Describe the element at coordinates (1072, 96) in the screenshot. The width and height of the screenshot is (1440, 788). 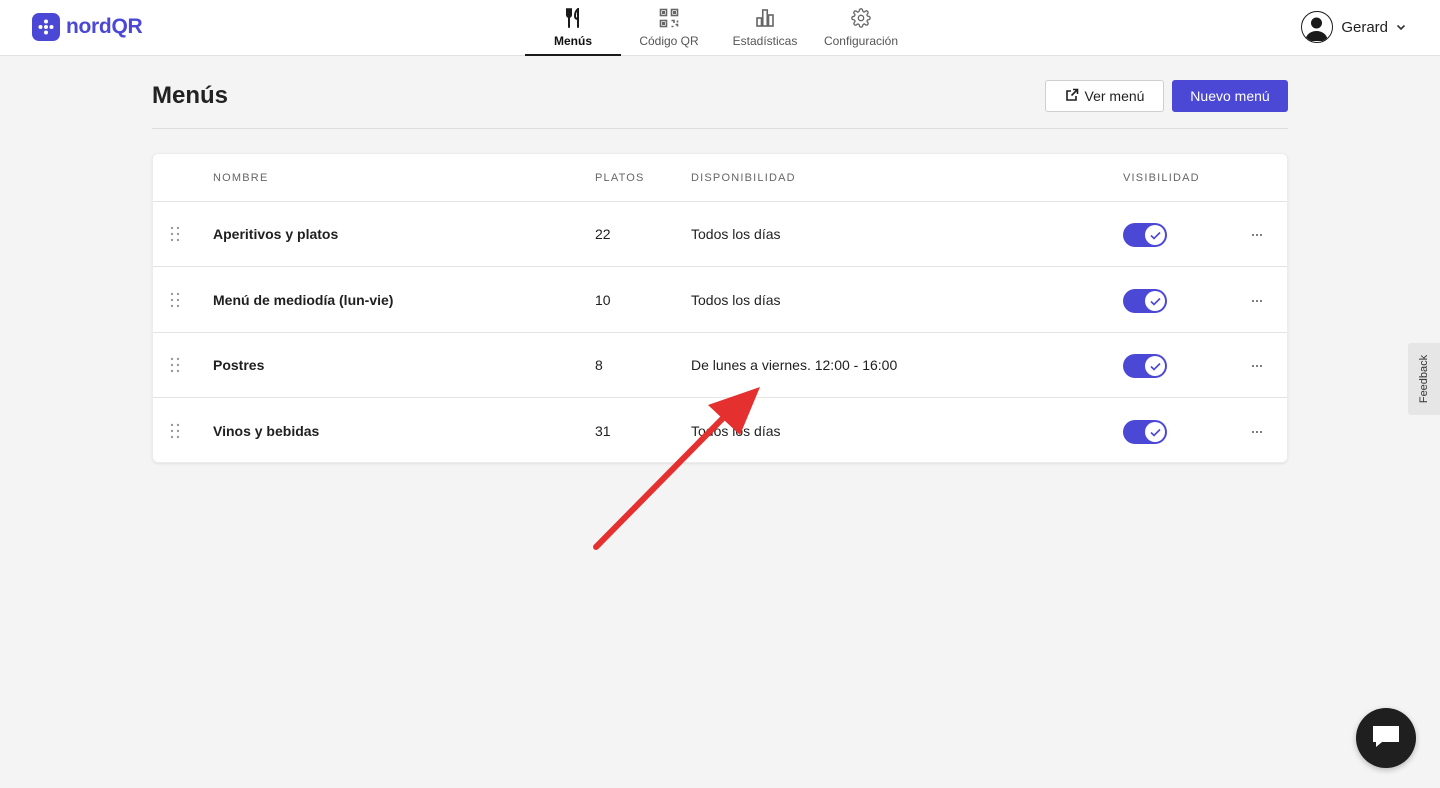
I see `external-link-icon` at that location.